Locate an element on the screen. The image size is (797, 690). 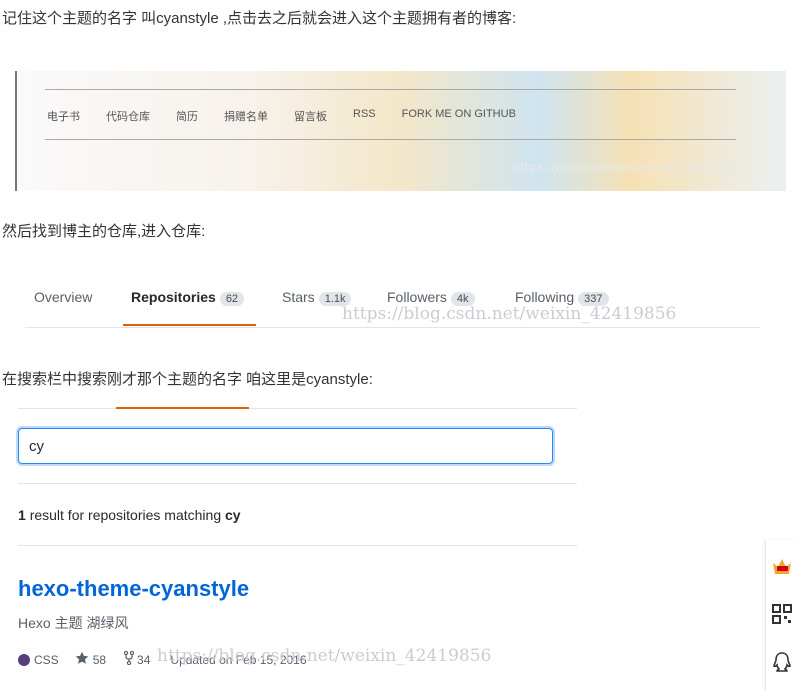
banner-nav-guestbook: 留言板 is located at coordinates (310, 116).